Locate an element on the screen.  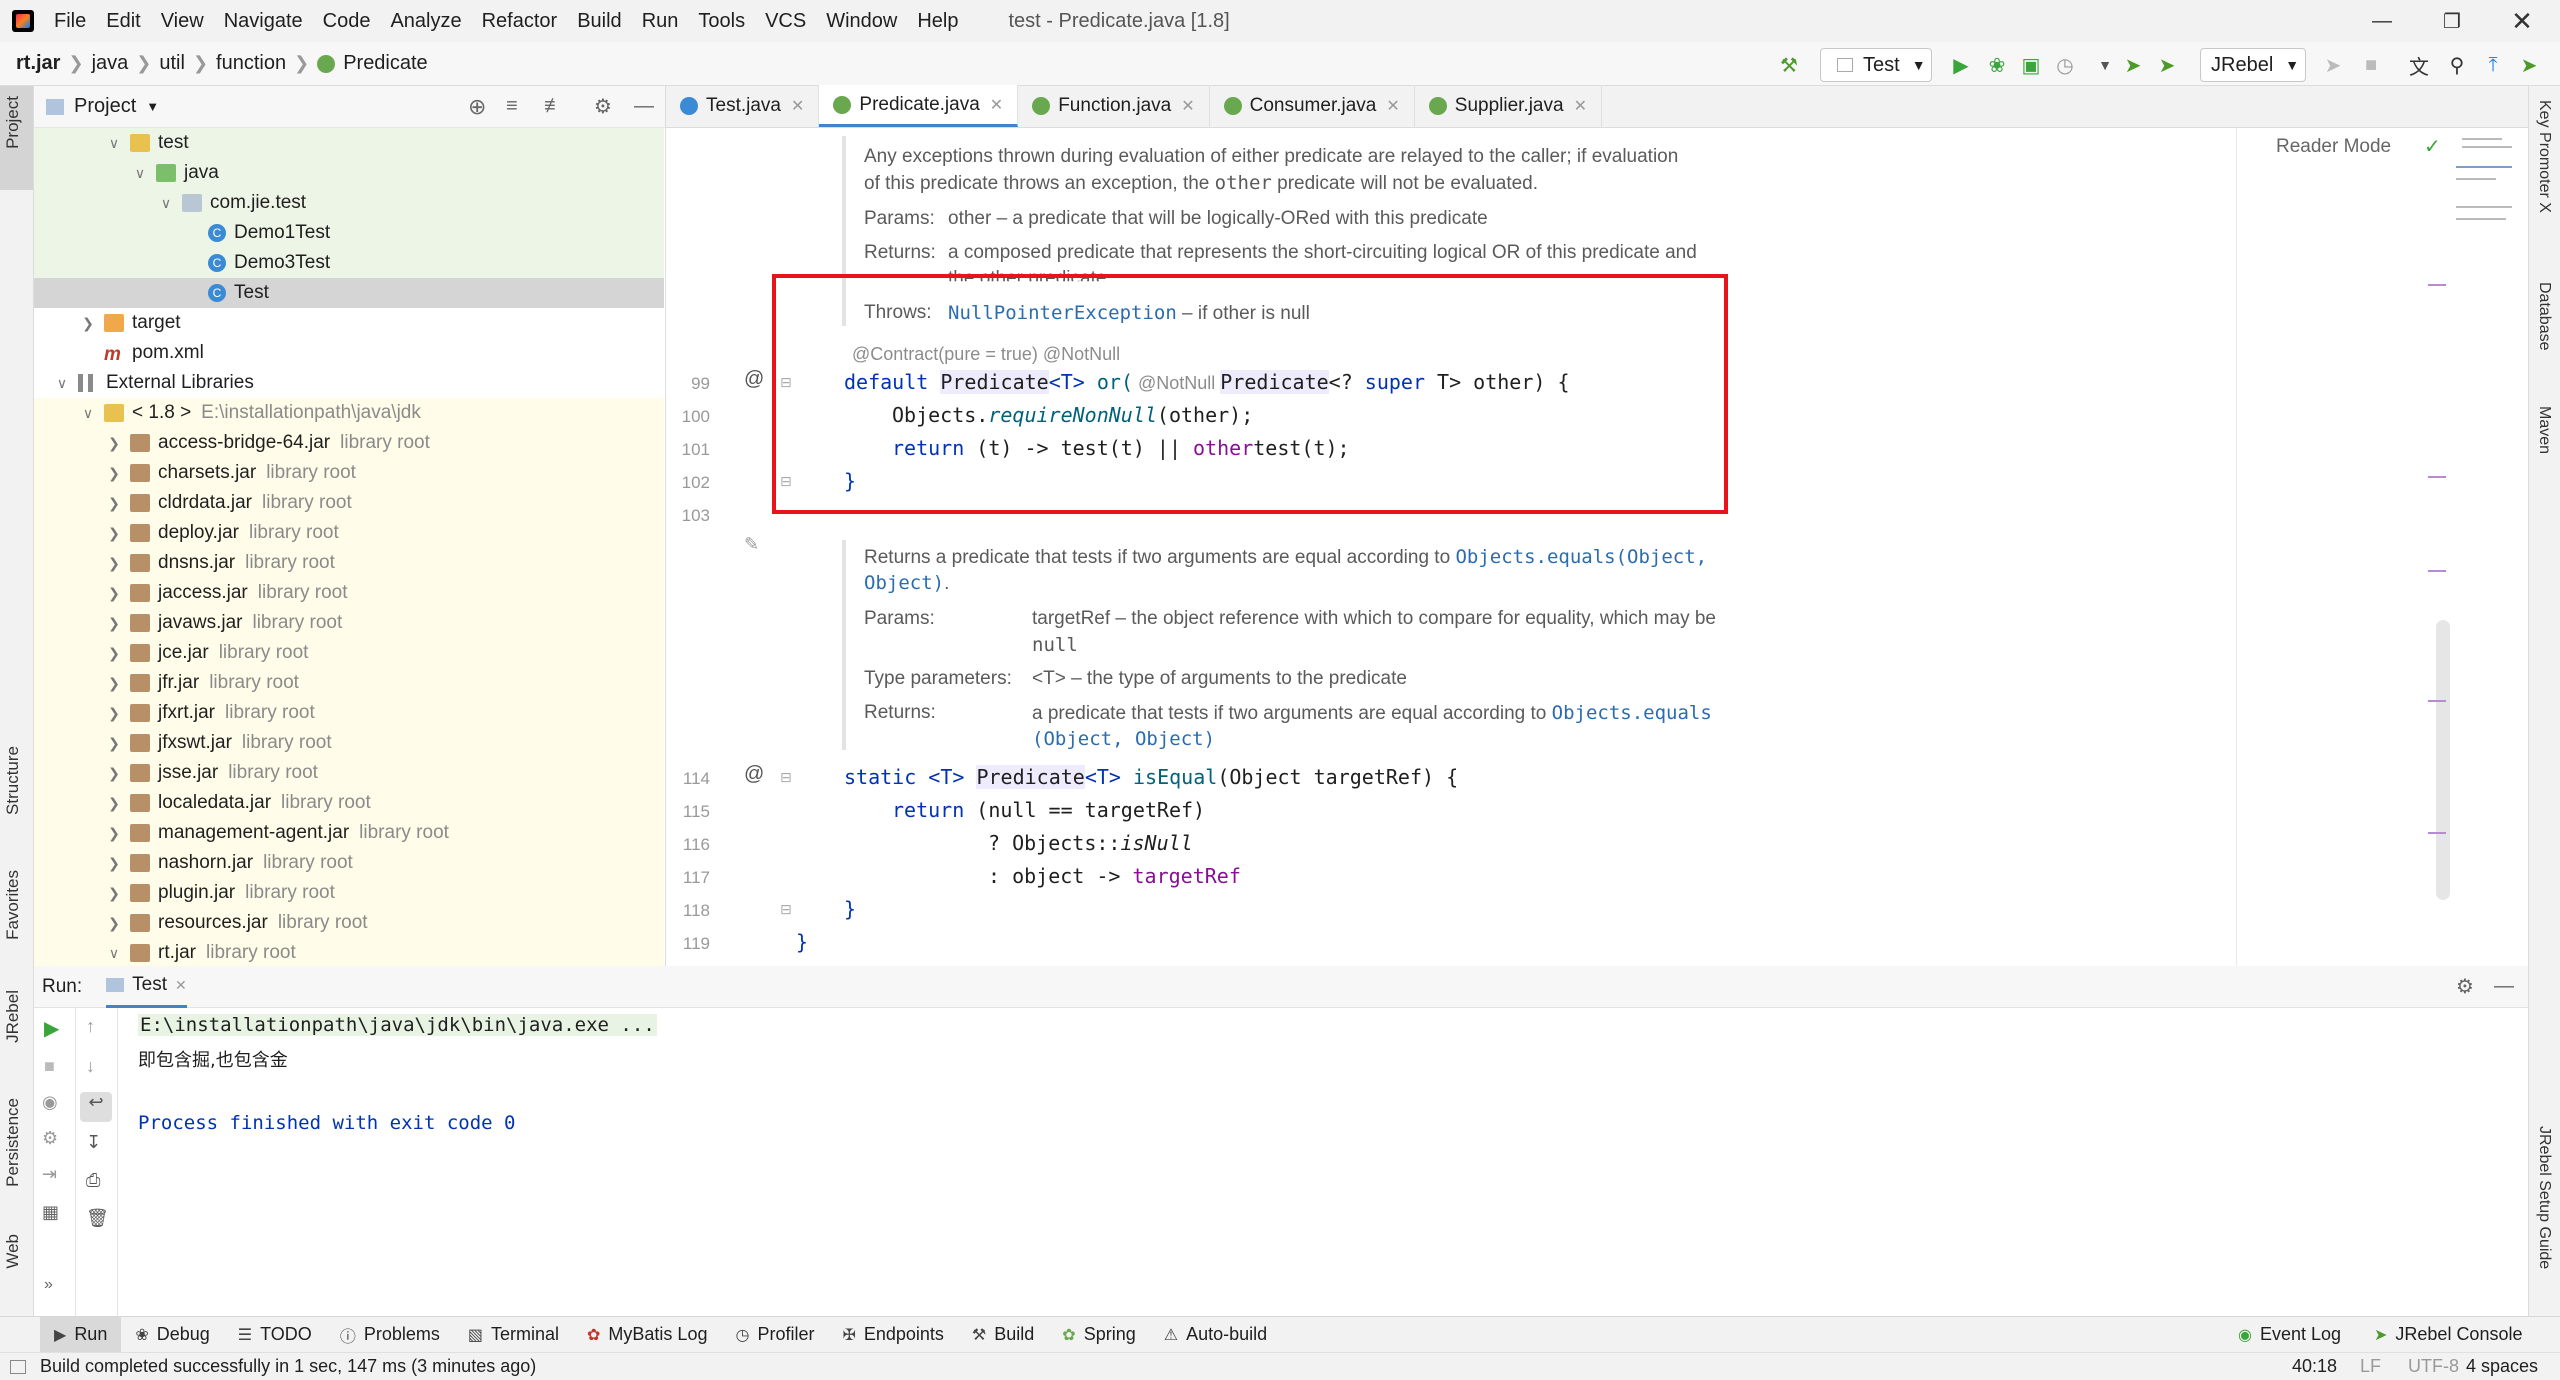
tool-tab-project: Project is located at coordinates (13, 122).